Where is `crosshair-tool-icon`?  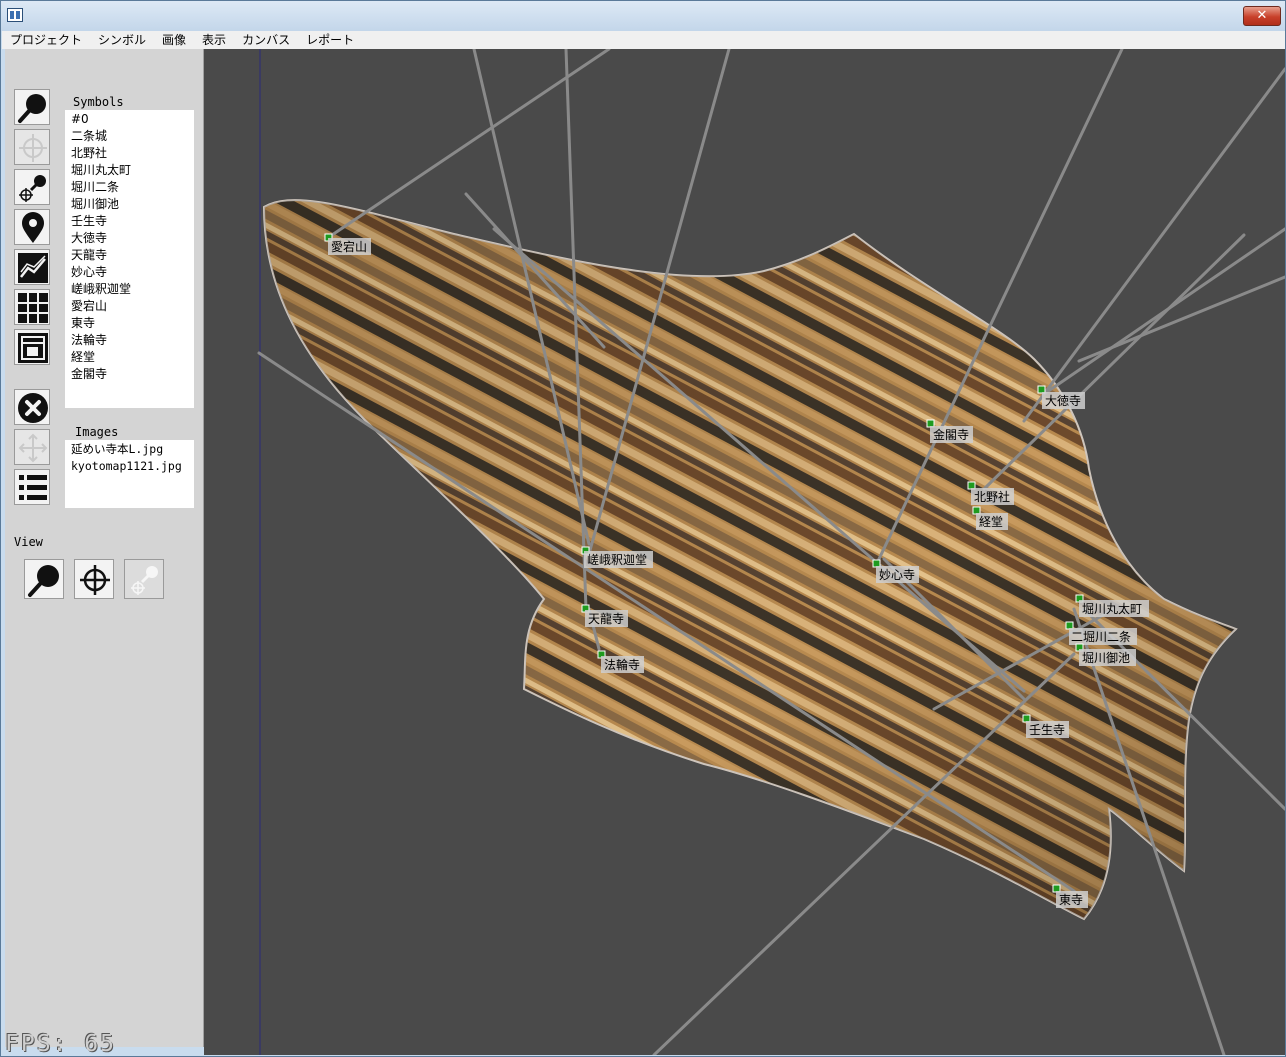 crosshair-tool-icon is located at coordinates (33, 148).